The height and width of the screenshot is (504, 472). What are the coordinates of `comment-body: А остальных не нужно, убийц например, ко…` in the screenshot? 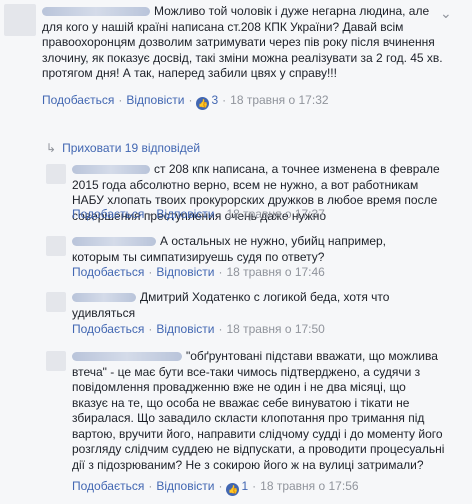 It's located at (268, 249).